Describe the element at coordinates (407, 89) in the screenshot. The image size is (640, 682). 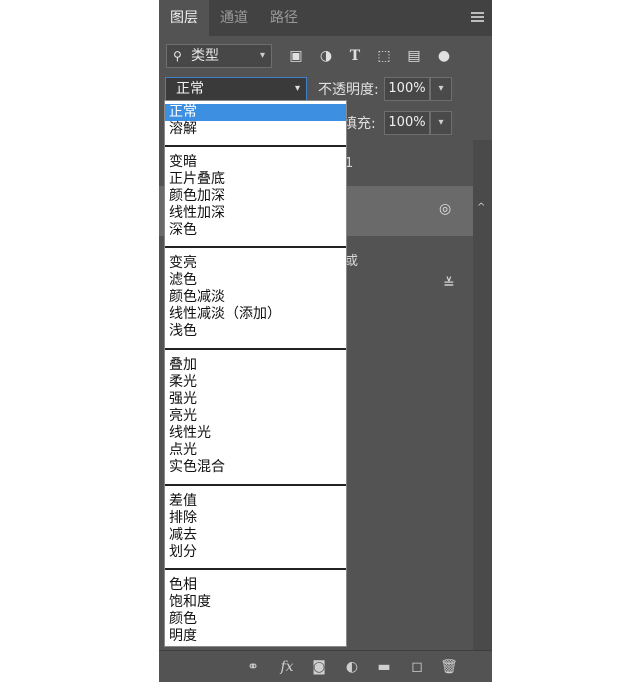
I see `opacity-input: 100%` at that location.